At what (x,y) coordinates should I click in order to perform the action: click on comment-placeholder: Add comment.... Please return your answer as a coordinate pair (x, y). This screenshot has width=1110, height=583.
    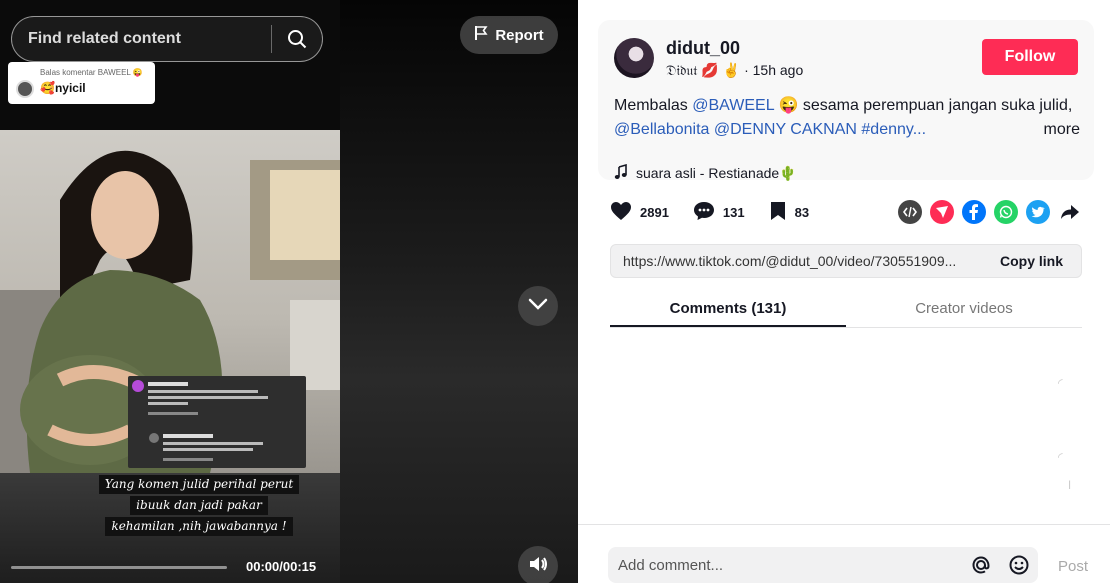
    Looking at the image, I should click on (671, 565).